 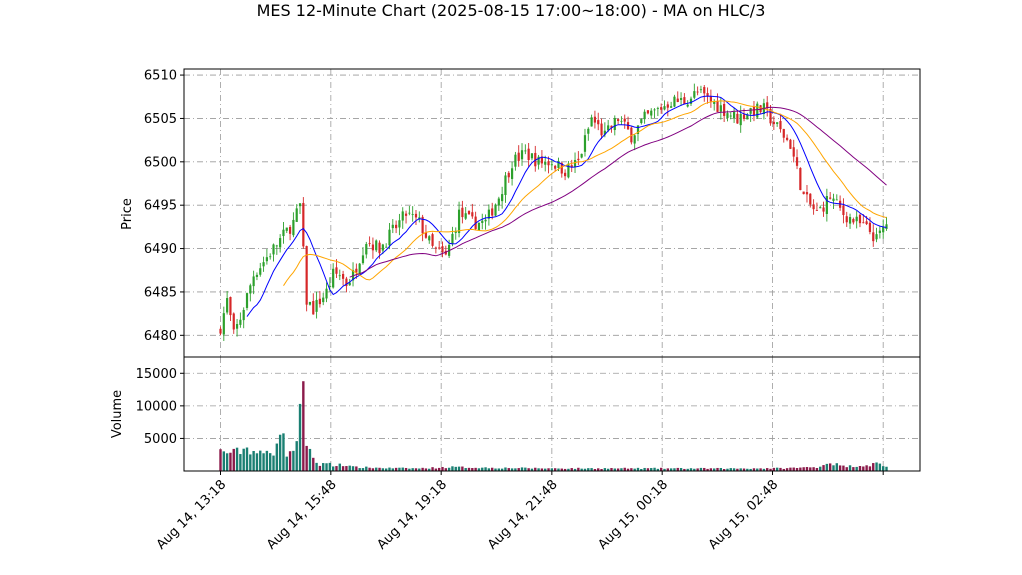 What do you see at coordinates (160, 76) in the screenshot?
I see `price-tick-label: 6510` at bounding box center [160, 76].